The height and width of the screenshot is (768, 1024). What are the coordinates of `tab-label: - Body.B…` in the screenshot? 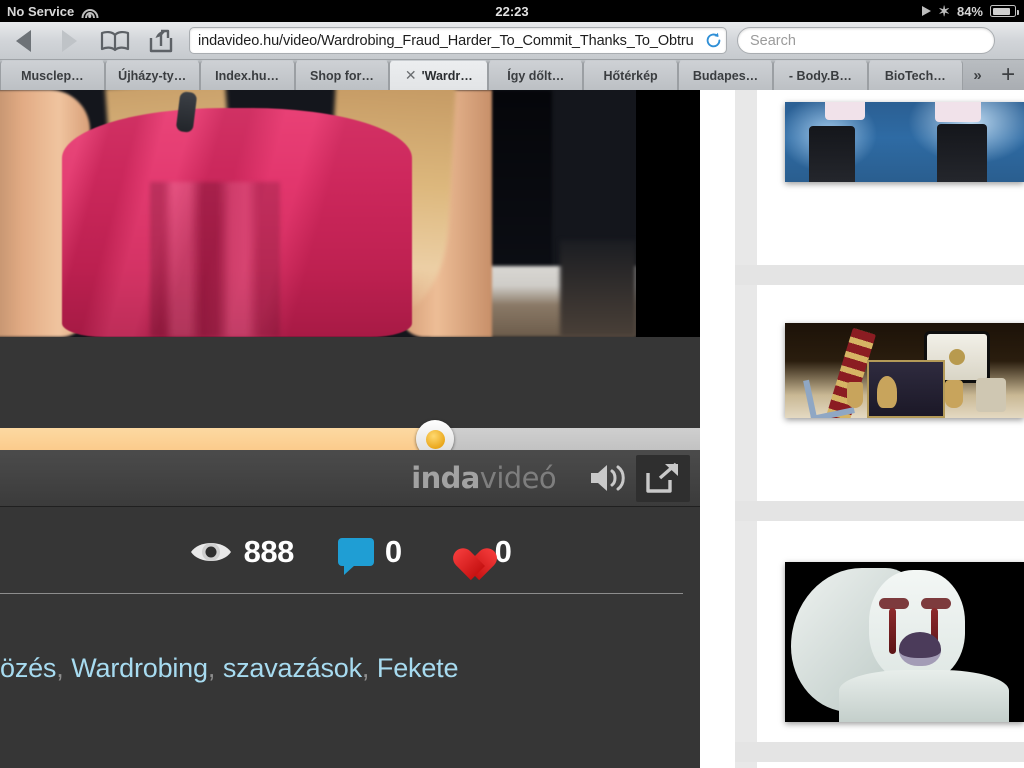 It's located at (820, 75).